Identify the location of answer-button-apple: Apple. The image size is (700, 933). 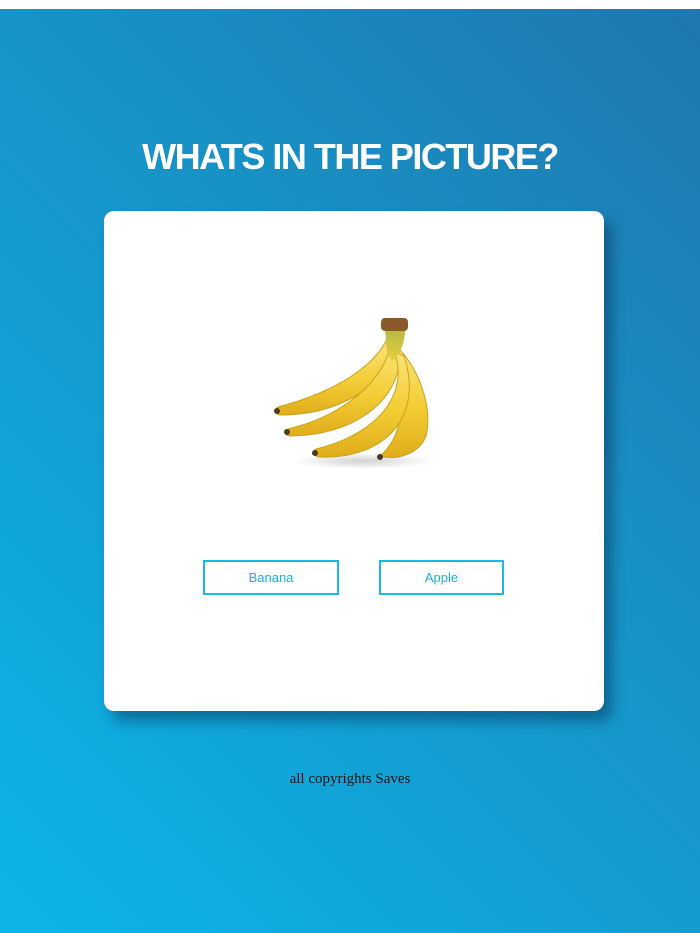
(441, 577).